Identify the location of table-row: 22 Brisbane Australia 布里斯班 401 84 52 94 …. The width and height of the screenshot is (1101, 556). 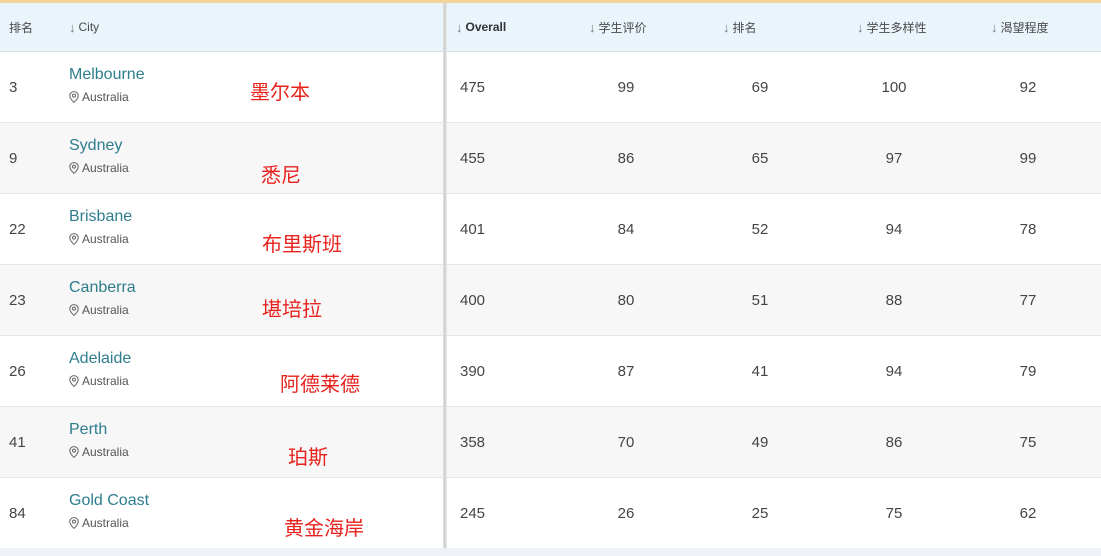
(550, 229).